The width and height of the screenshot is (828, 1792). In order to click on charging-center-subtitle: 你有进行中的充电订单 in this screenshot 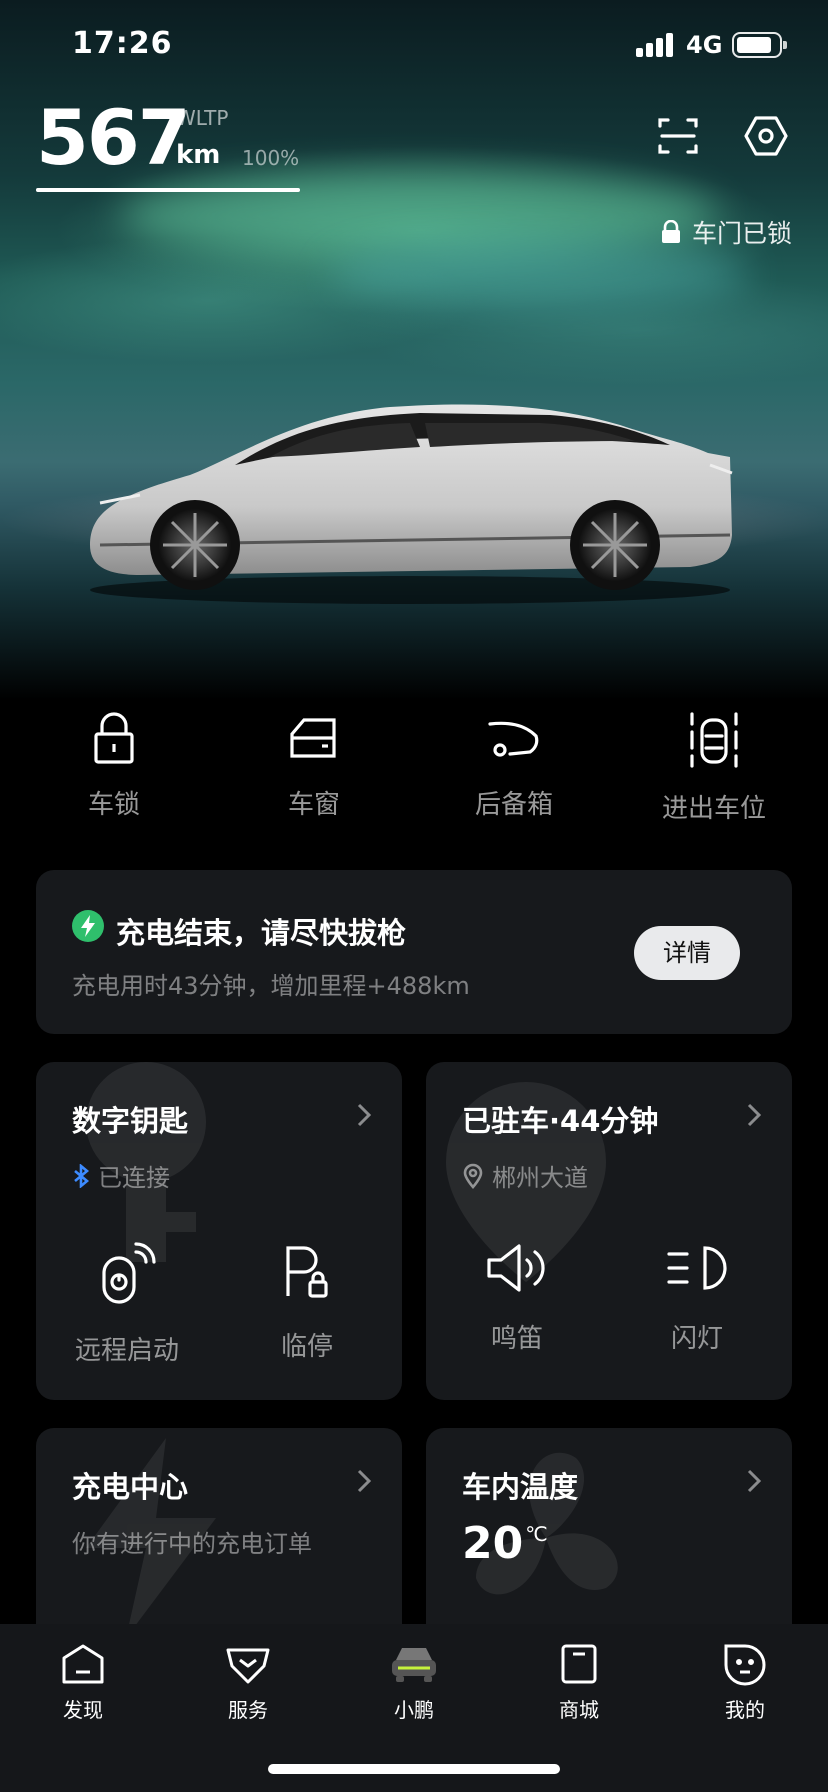, I will do `click(192, 1541)`.